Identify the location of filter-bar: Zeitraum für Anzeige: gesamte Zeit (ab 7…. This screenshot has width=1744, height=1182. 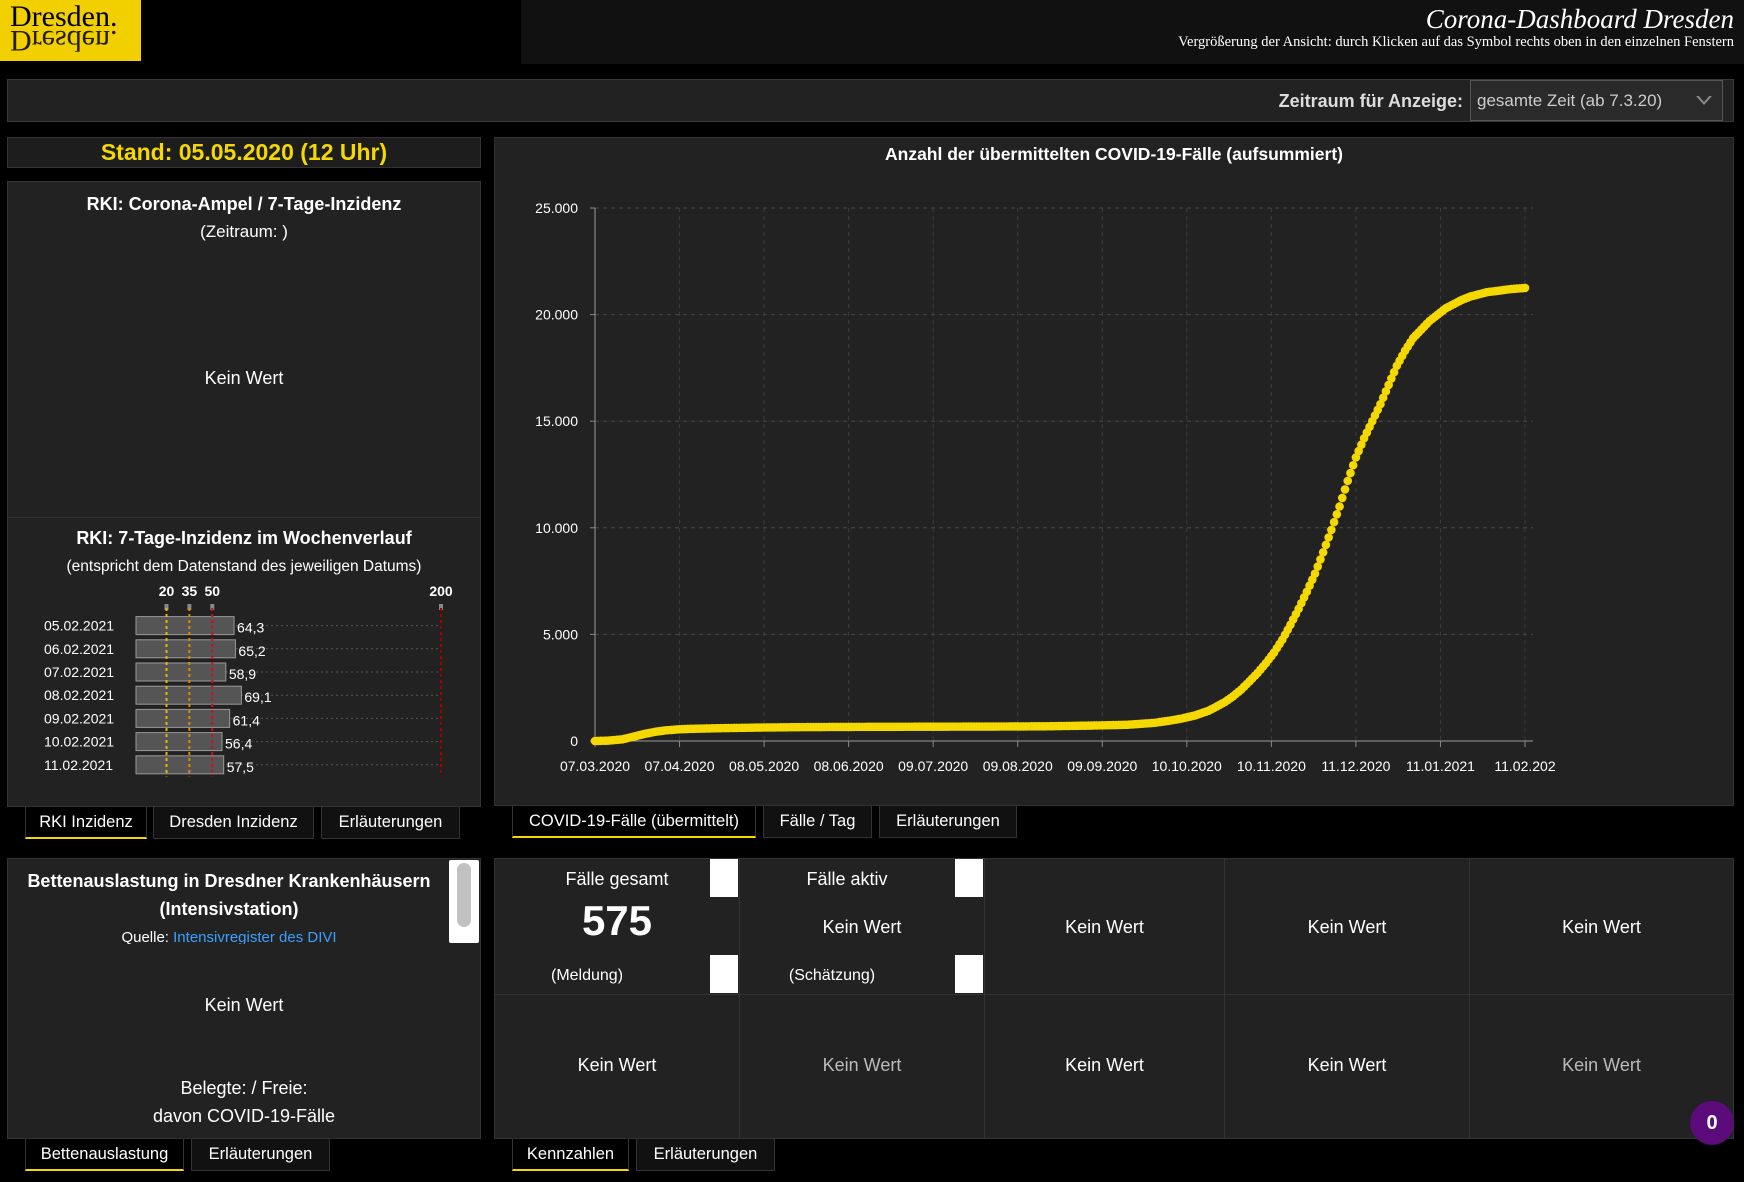
(870, 100).